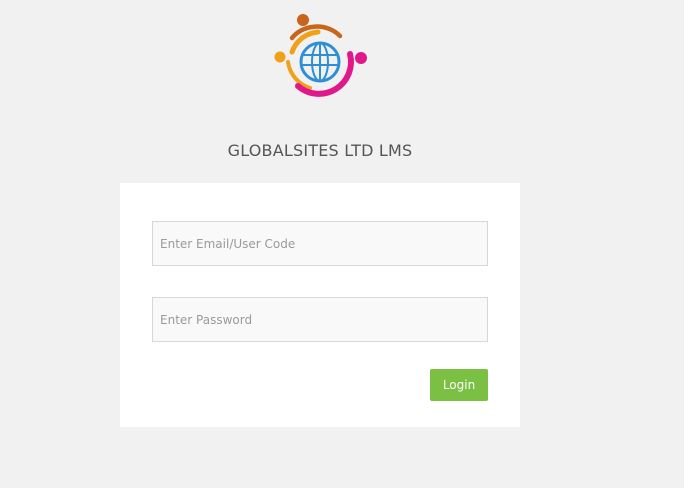 This screenshot has height=488, width=684. I want to click on email-field, so click(320, 243).